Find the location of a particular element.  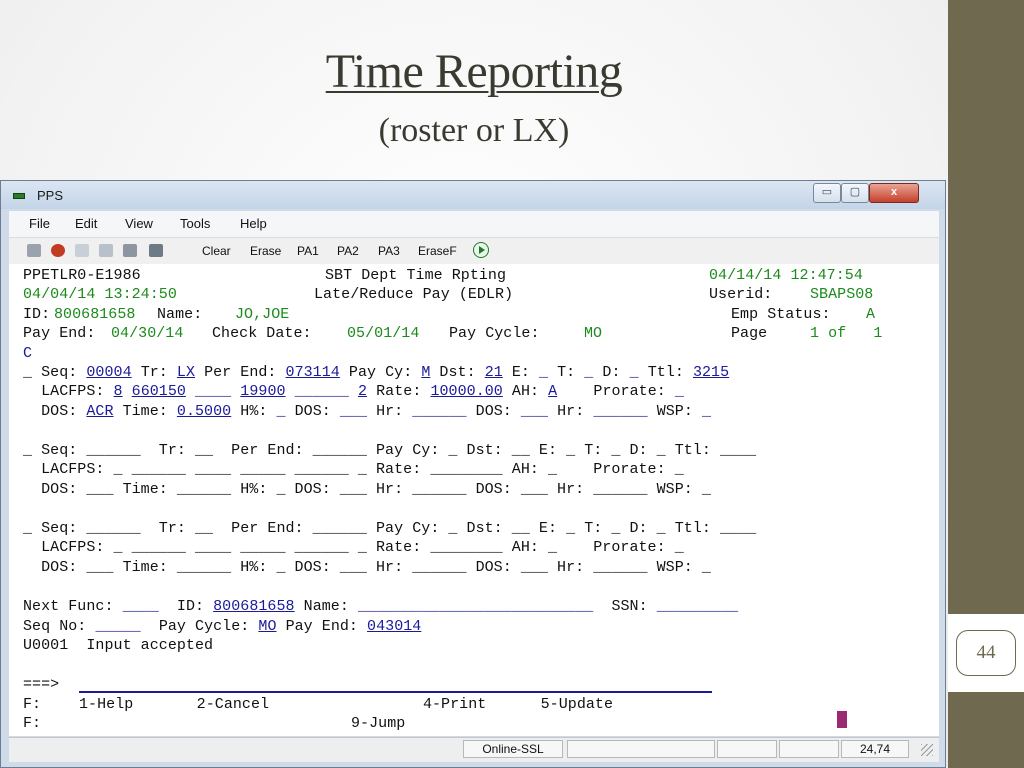

entry1-t: _ is located at coordinates (588, 372).